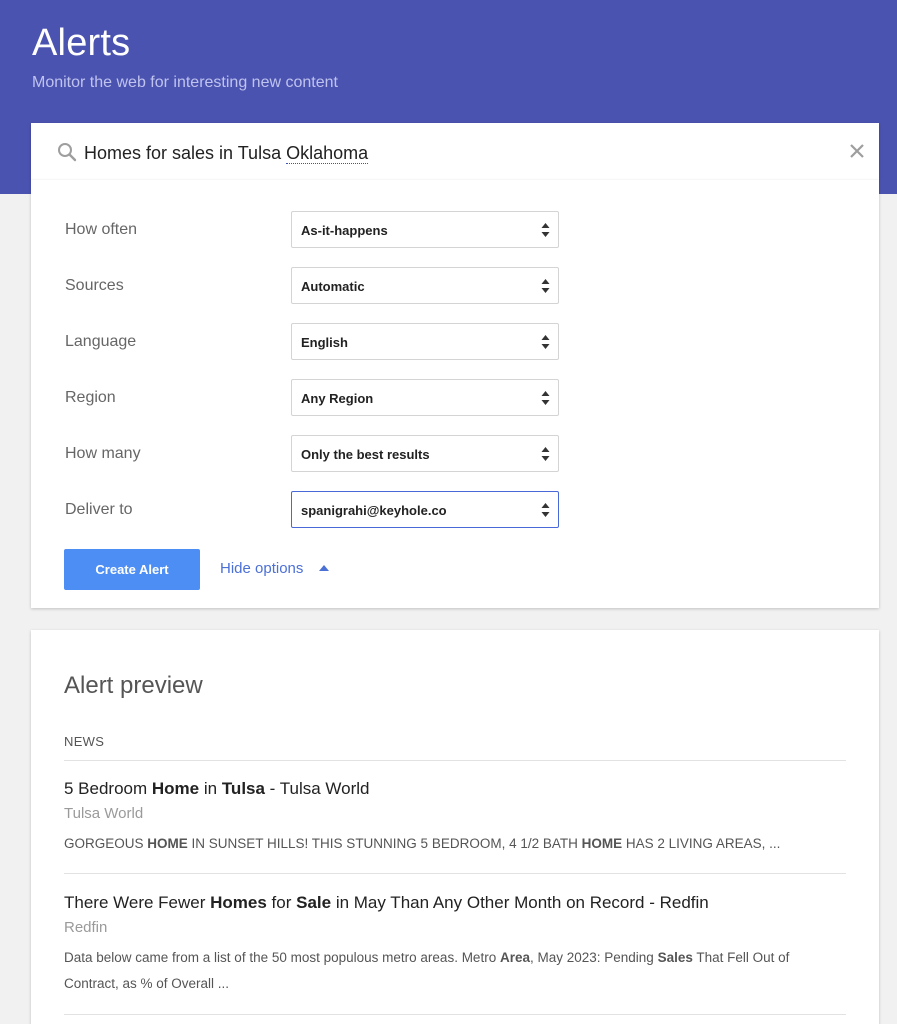 The image size is (897, 1024). Describe the element at coordinates (455, 151) in the screenshot. I see `search-input: Homes for sales in Tulsa Oklahoma` at that location.